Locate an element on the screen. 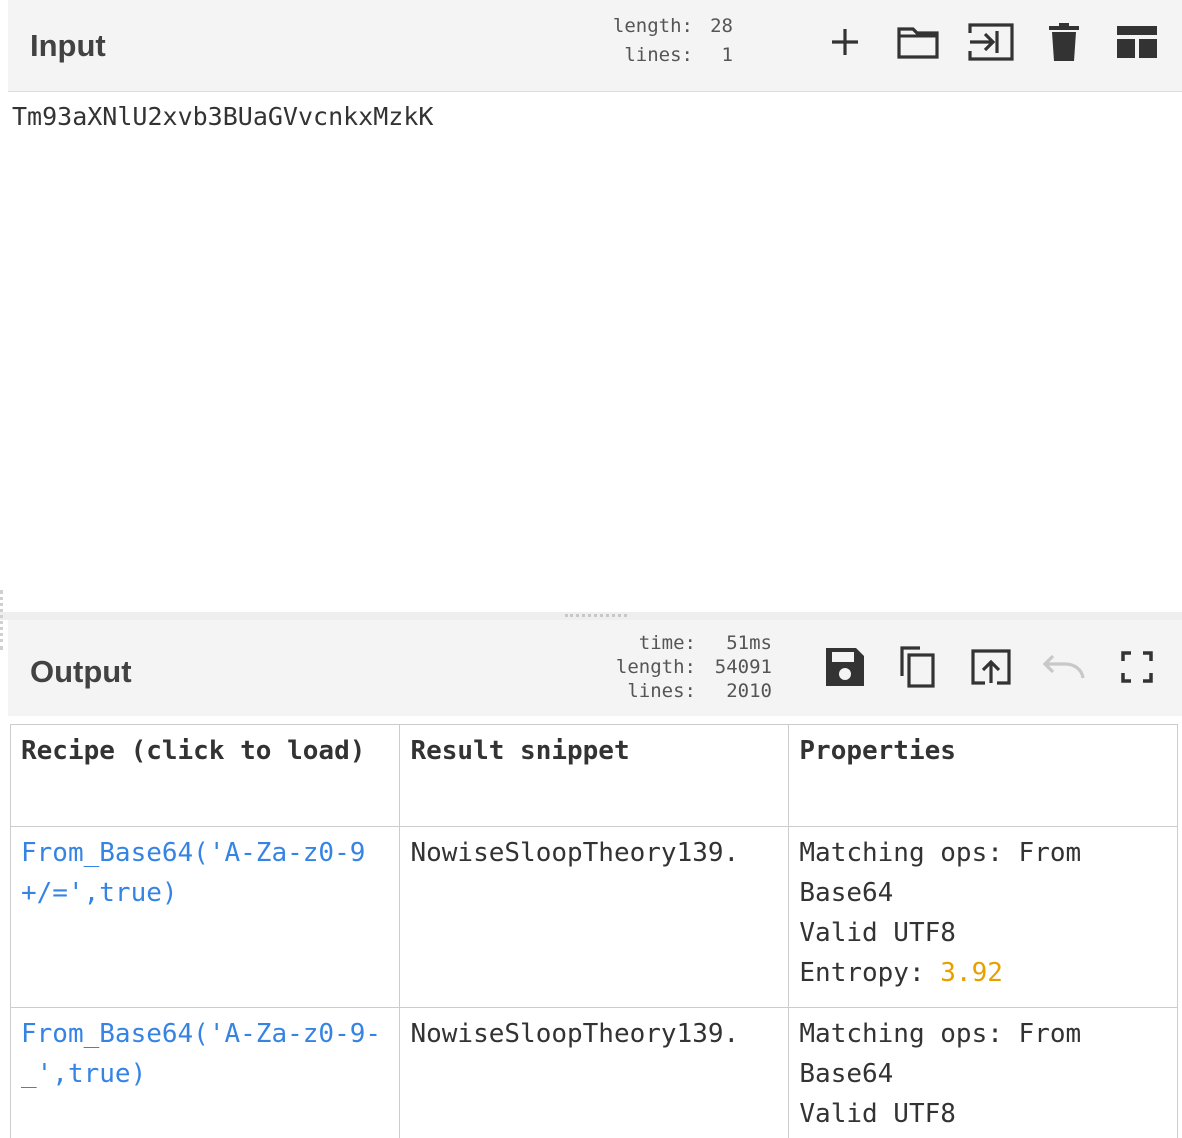 The height and width of the screenshot is (1138, 1182). output-time-value: 51ms is located at coordinates (749, 643).